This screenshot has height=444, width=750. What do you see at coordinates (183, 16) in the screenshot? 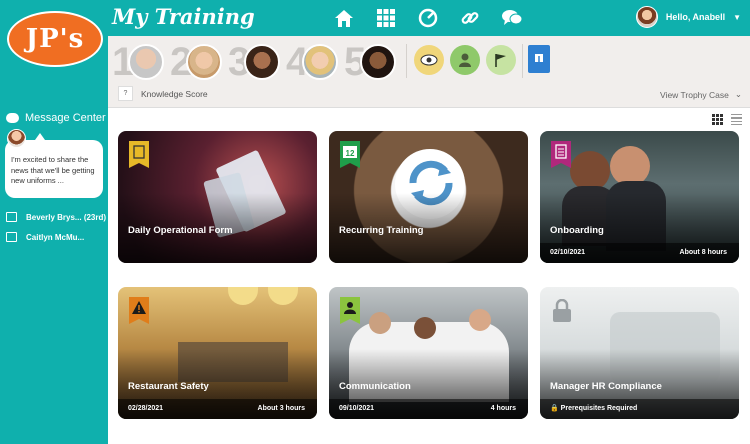
I see `page-title: My Training` at bounding box center [183, 16].